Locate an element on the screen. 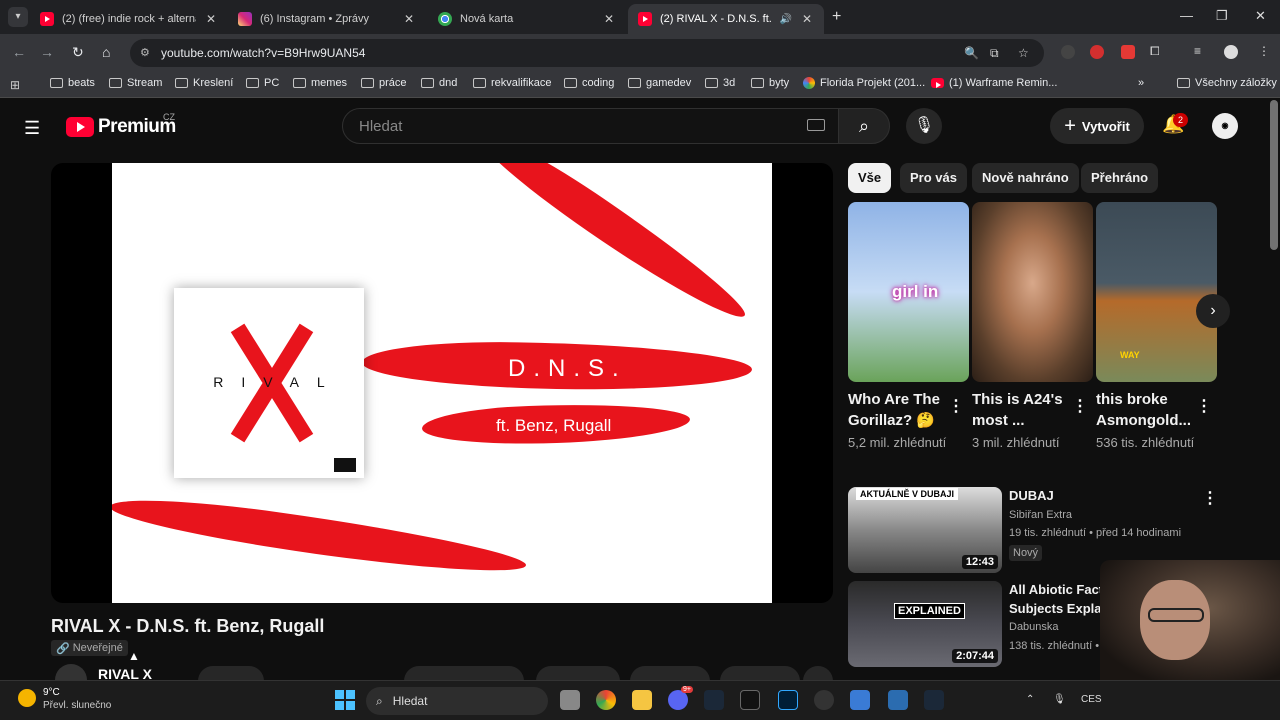 The width and height of the screenshot is (1280, 720). chip-all: Vše is located at coordinates (870, 178).